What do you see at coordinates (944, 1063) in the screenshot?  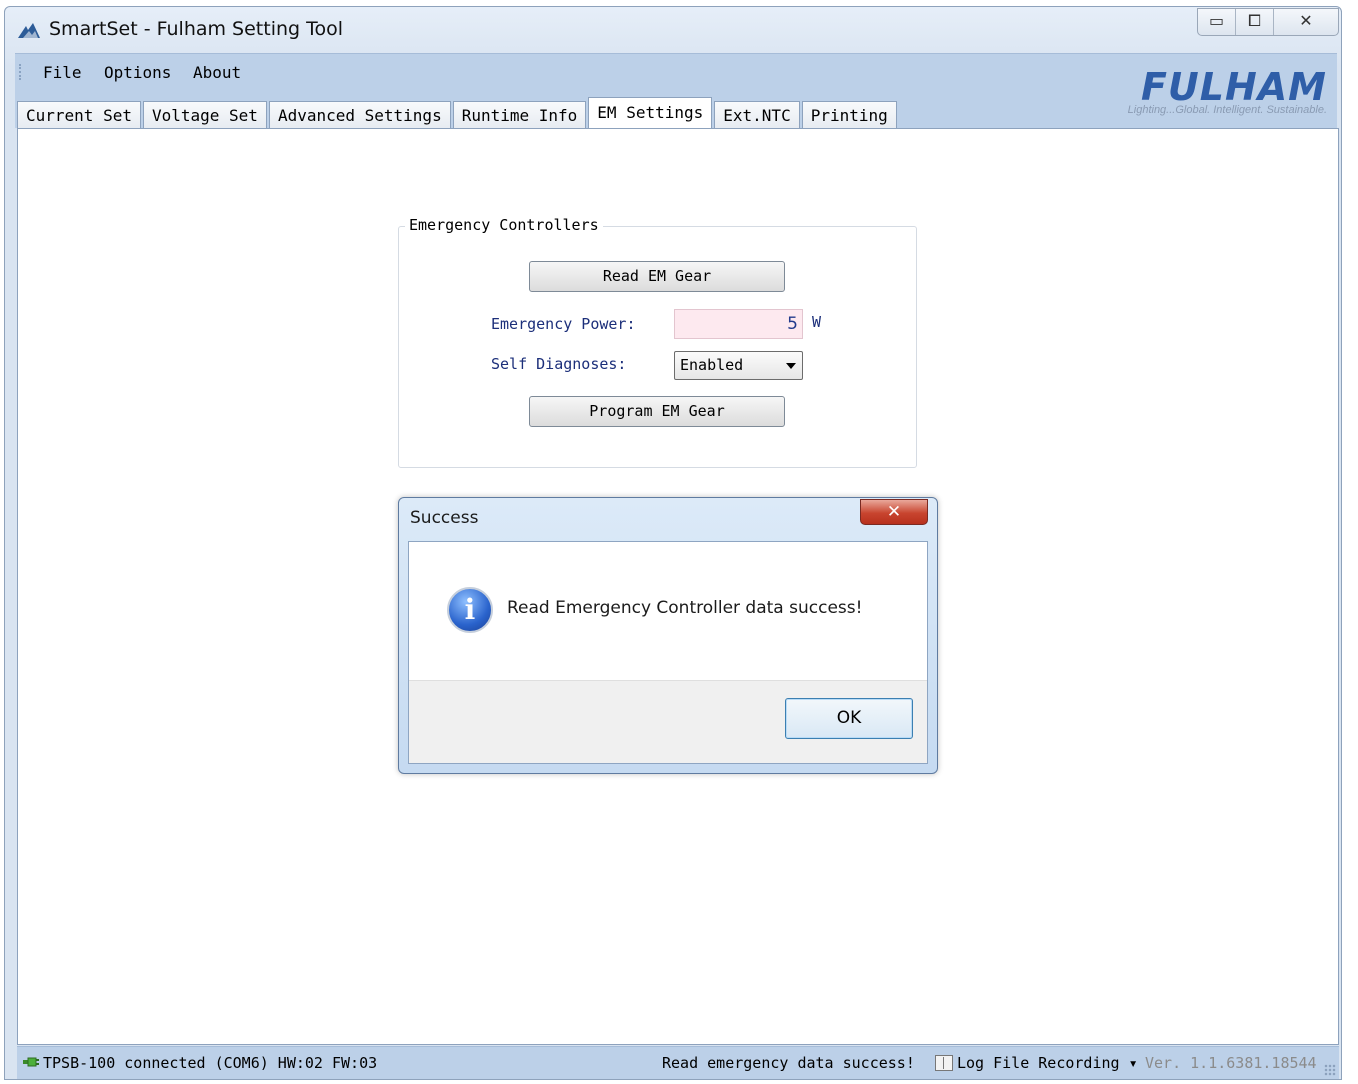 I see `log-book-icon` at bounding box center [944, 1063].